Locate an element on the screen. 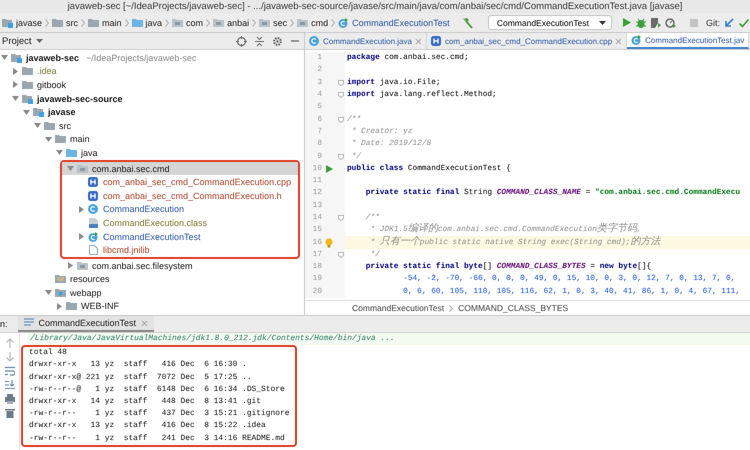 The image size is (750, 450). scroll-to-end-icon is located at coordinates (9, 385).